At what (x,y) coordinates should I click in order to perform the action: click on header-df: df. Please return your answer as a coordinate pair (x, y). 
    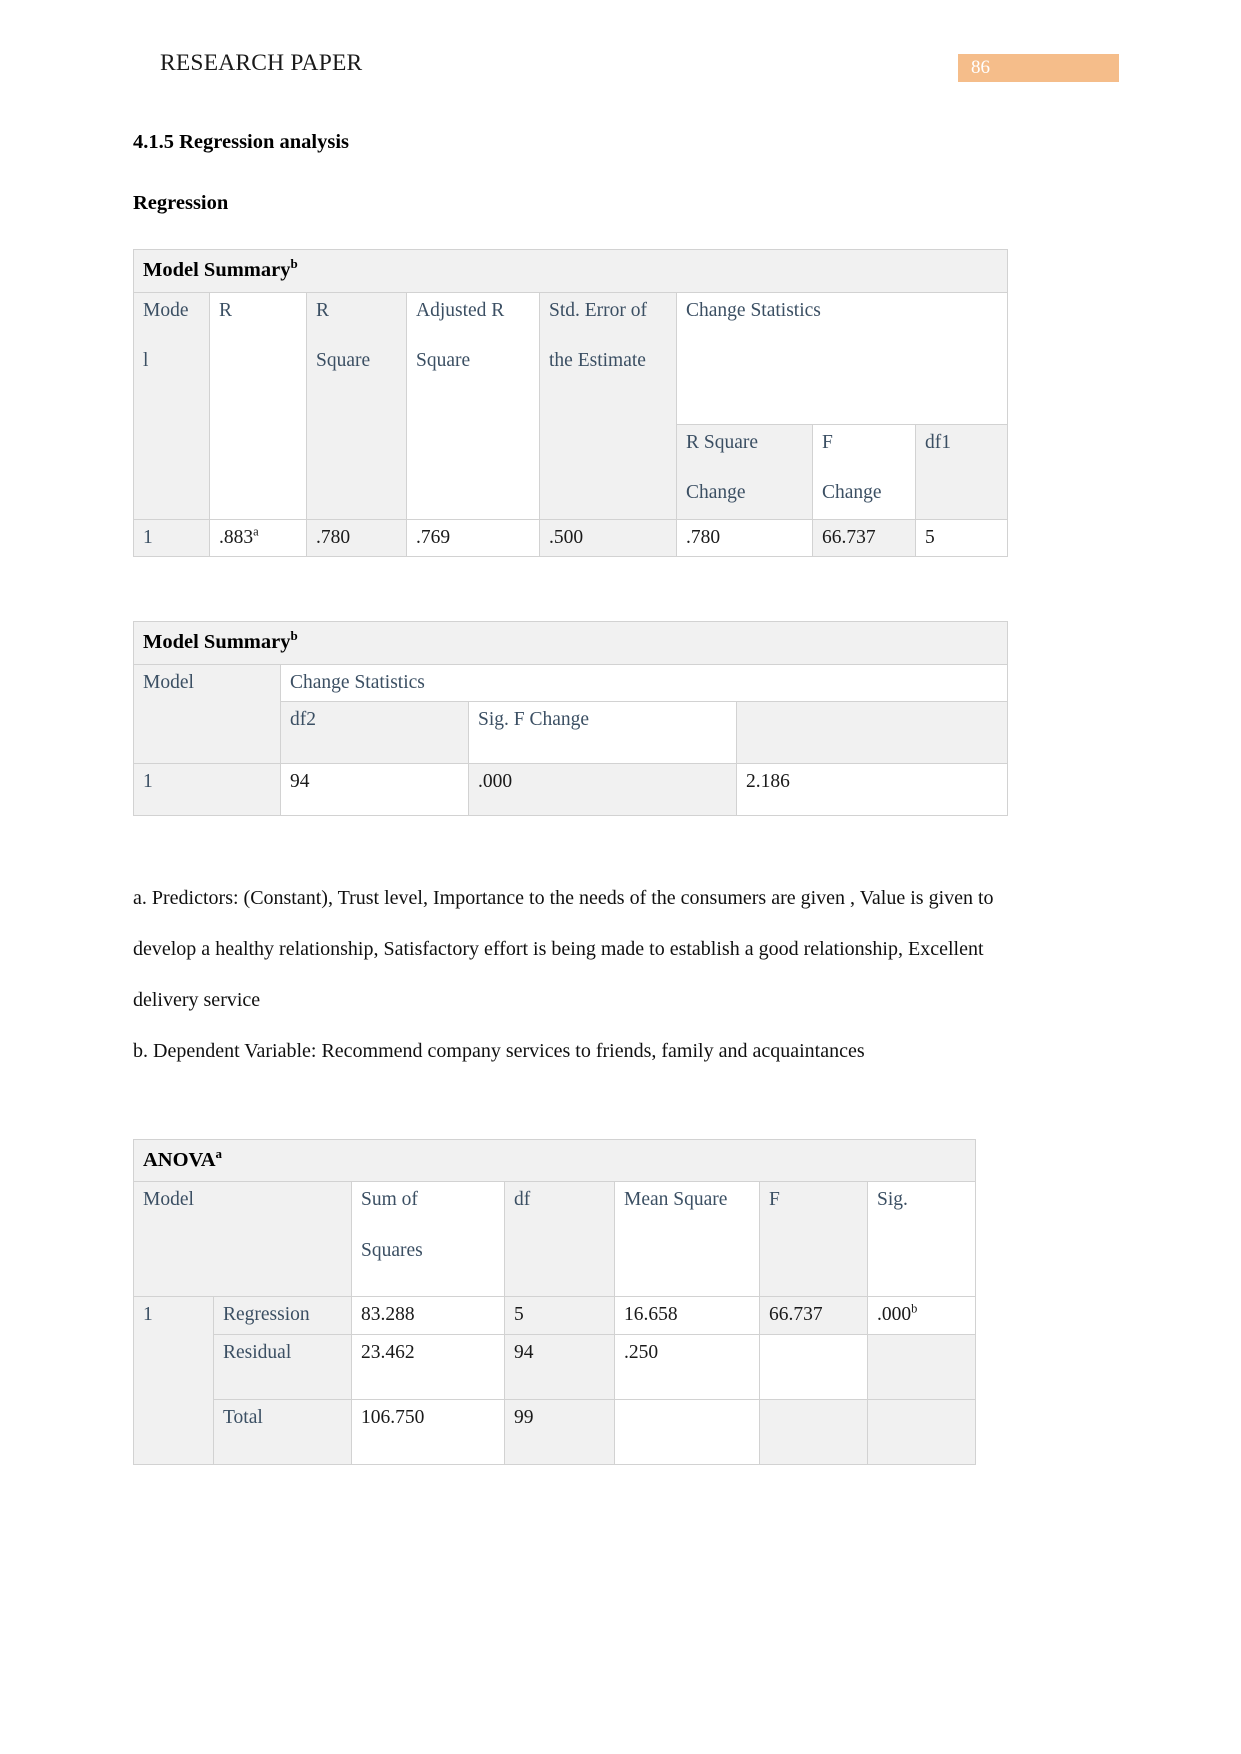
    Looking at the image, I should click on (559, 1239).